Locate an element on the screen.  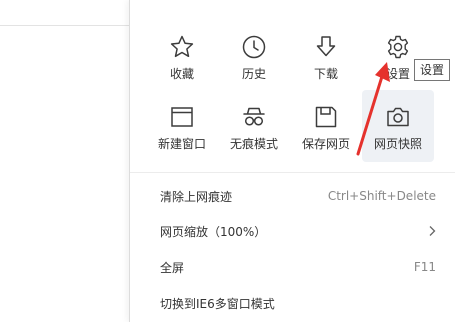
clear-history-item: 清除上网痕迹 Ctrl+Shift+Delete is located at coordinates (292, 196).